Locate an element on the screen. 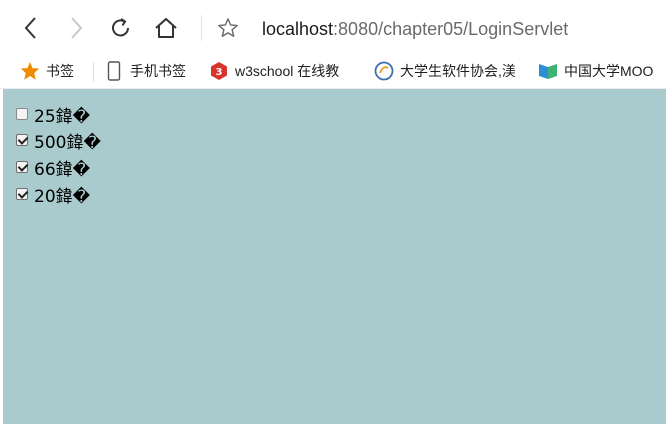 Image resolution: width=666 pixels, height=424 pixels. item-label: 500鍏� is located at coordinates (67, 142).